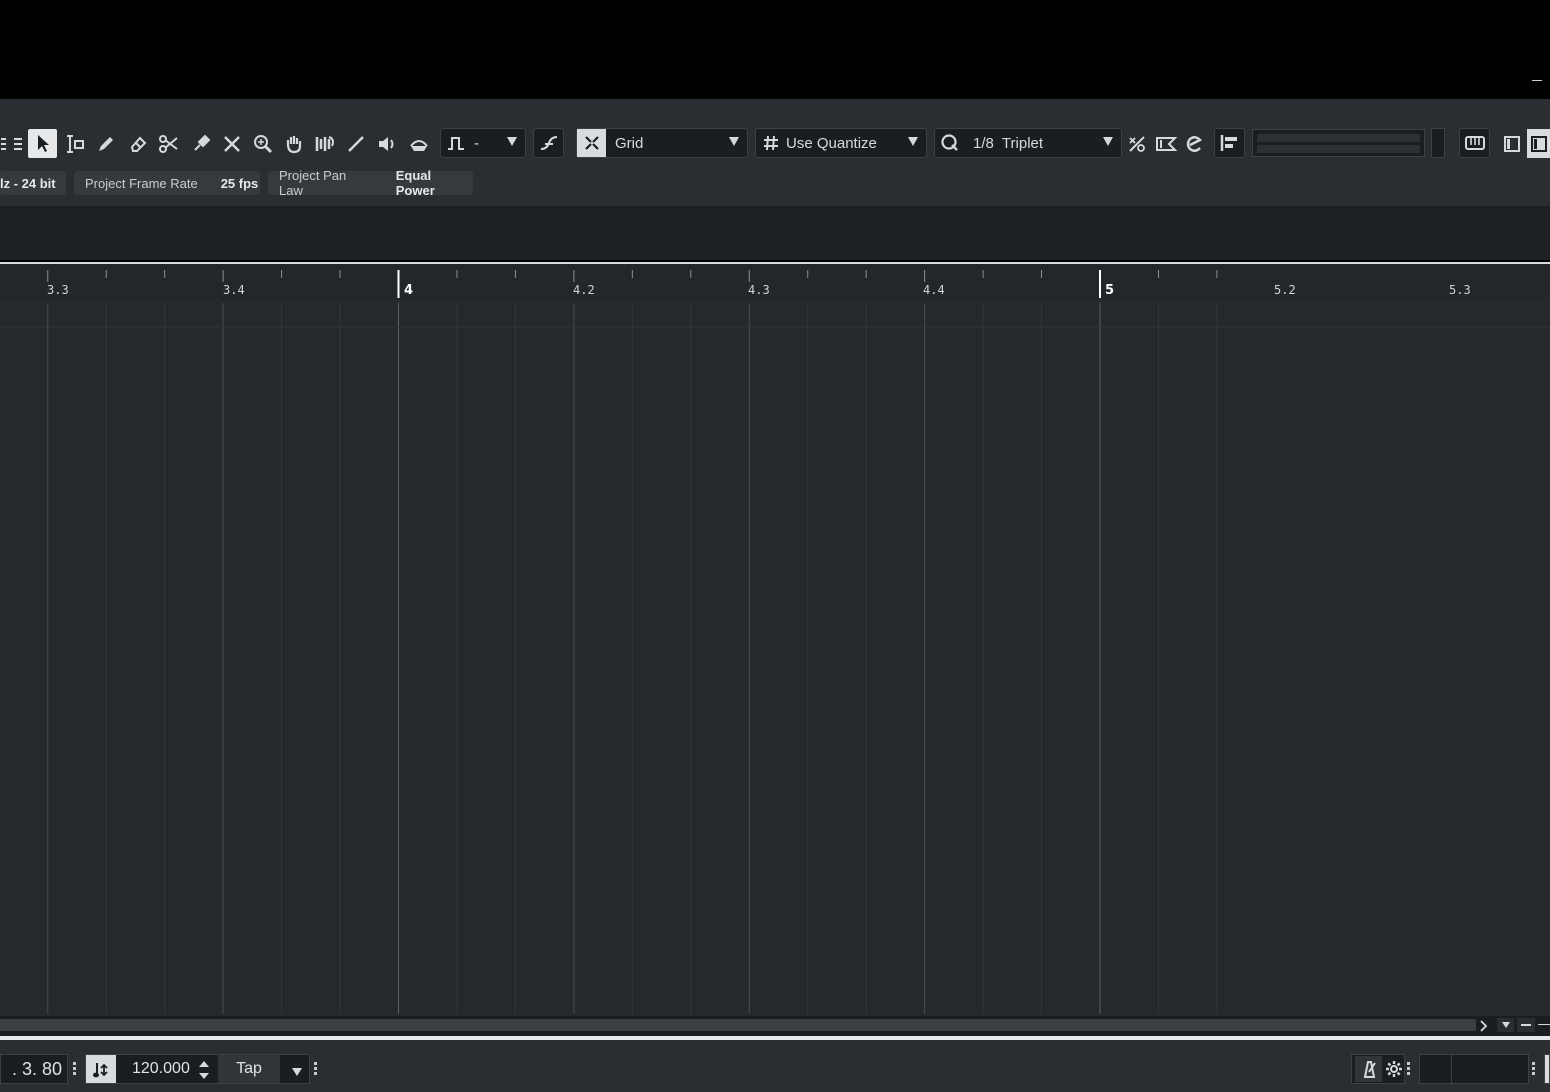 The image size is (1550, 1092). What do you see at coordinates (28, 183) in the screenshot?
I see `record-format-value: lz - 24 bit` at bounding box center [28, 183].